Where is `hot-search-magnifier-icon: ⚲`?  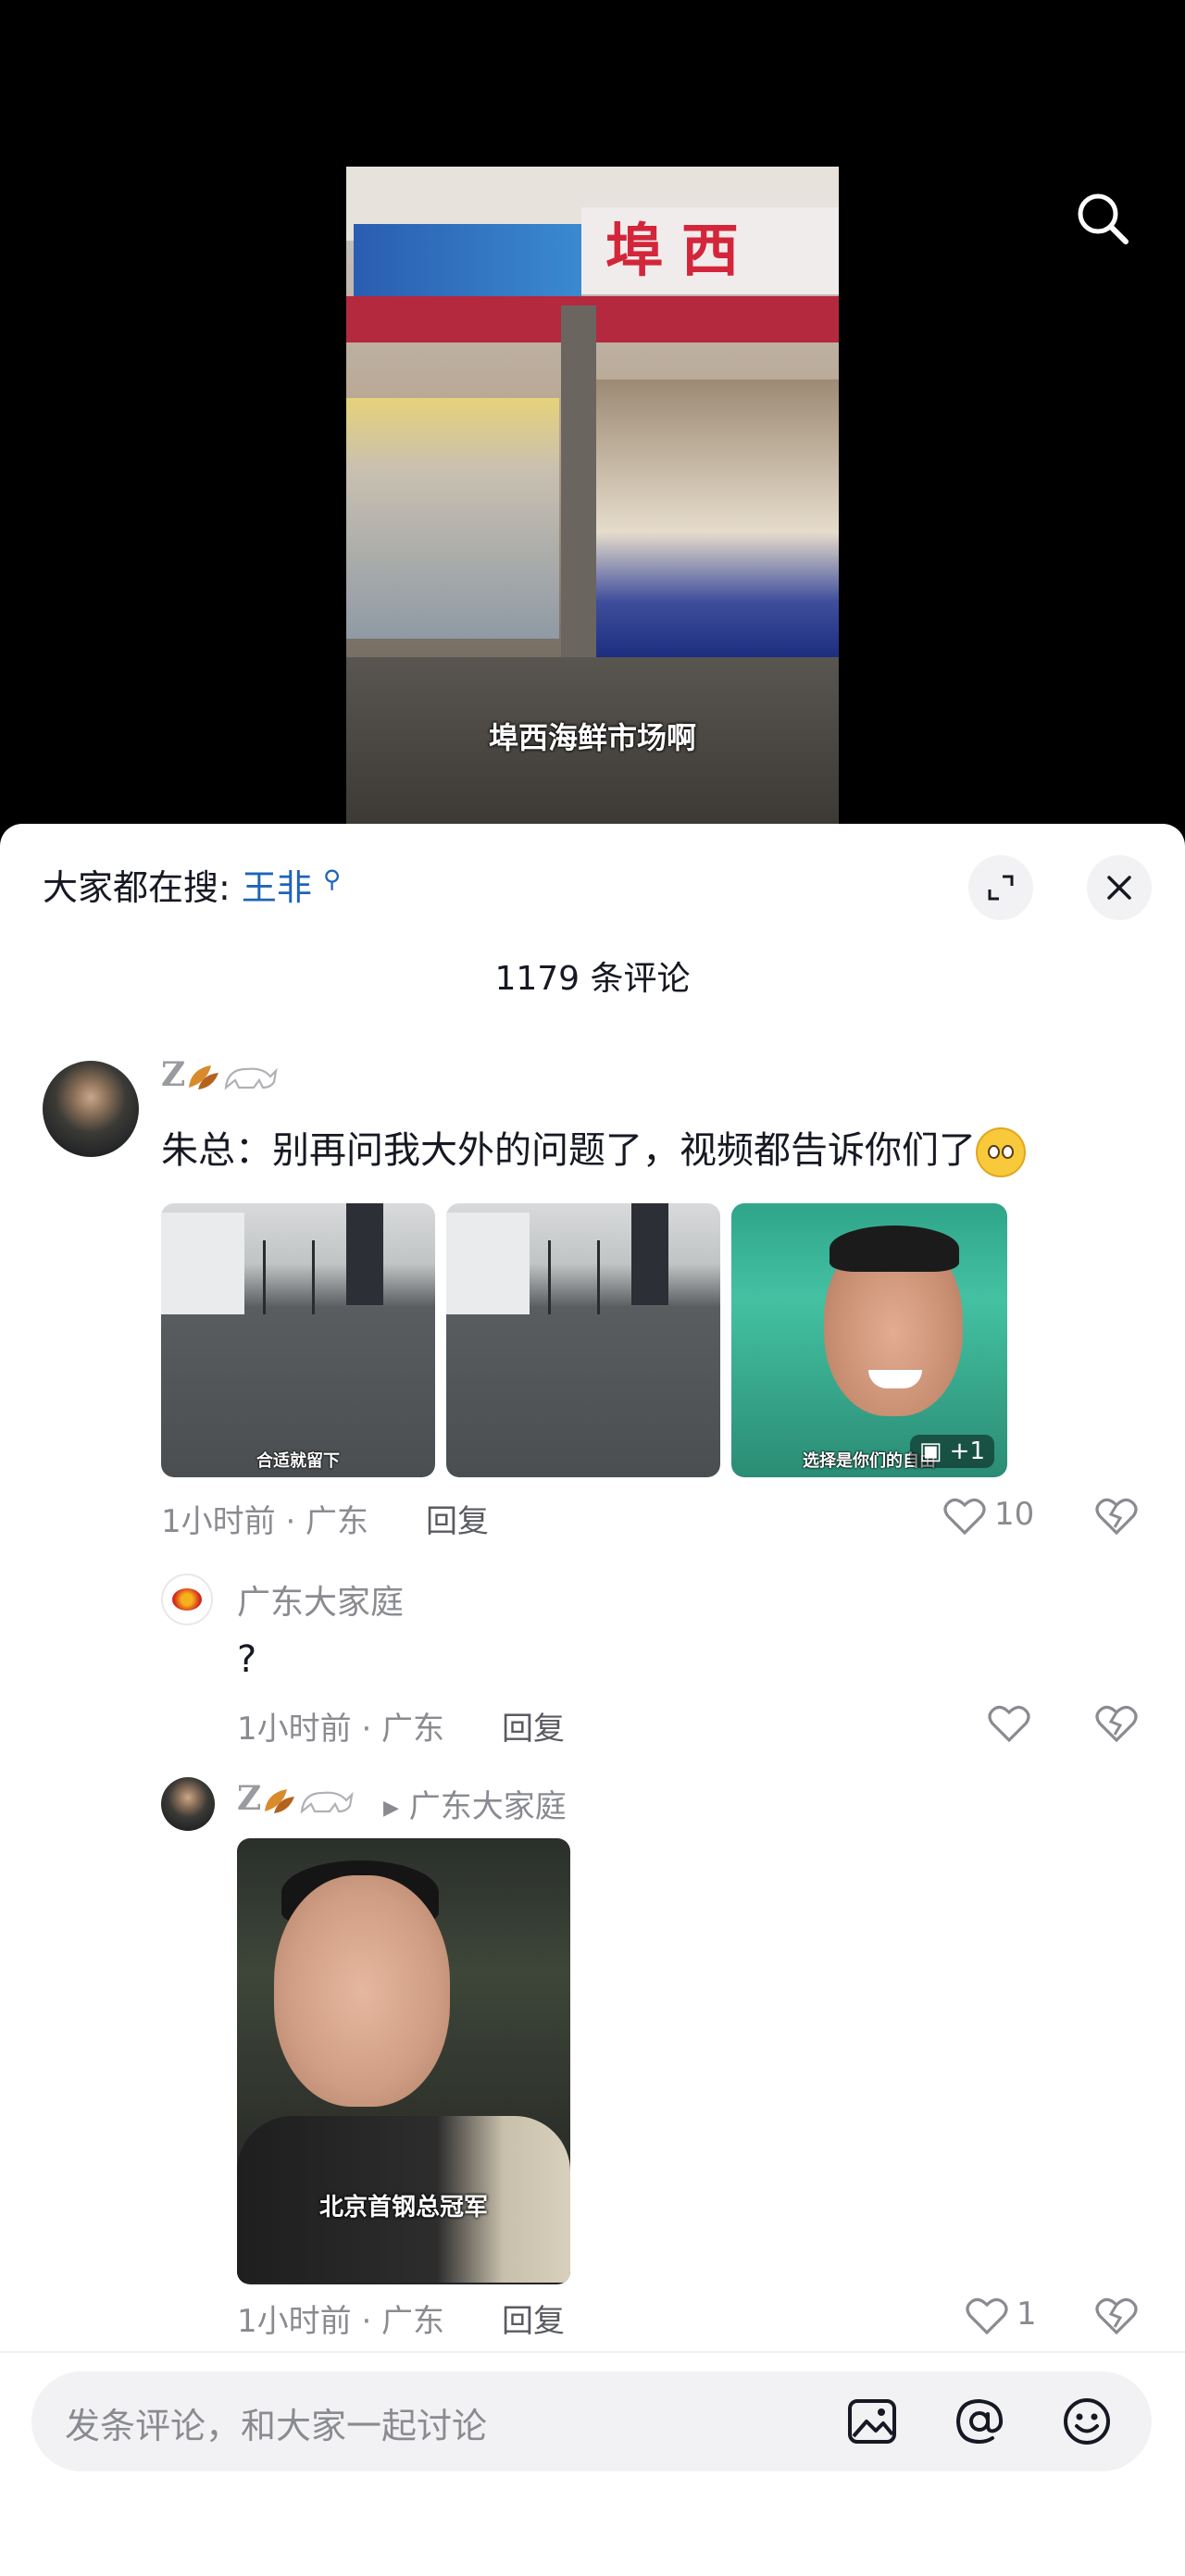 hot-search-magnifier-icon: ⚲ is located at coordinates (332, 879).